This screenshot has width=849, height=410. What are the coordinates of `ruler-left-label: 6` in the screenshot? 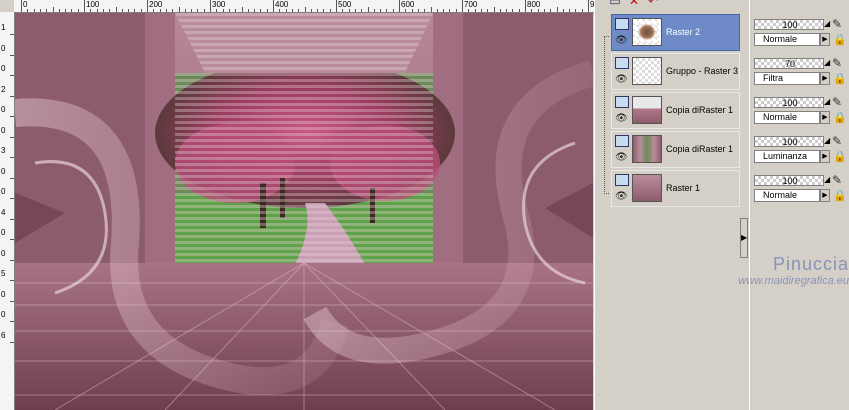 It's located at (3, 335).